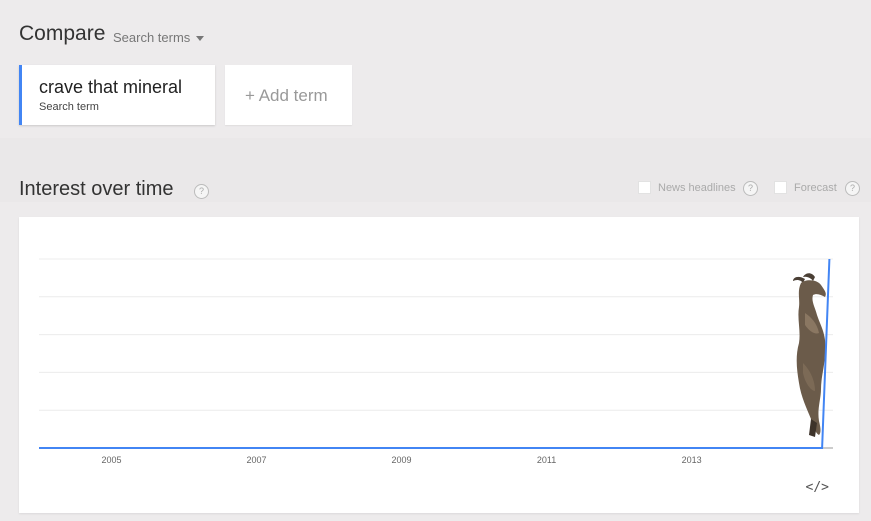  What do you see at coordinates (809, 355) in the screenshot?
I see `goat-photo` at bounding box center [809, 355].